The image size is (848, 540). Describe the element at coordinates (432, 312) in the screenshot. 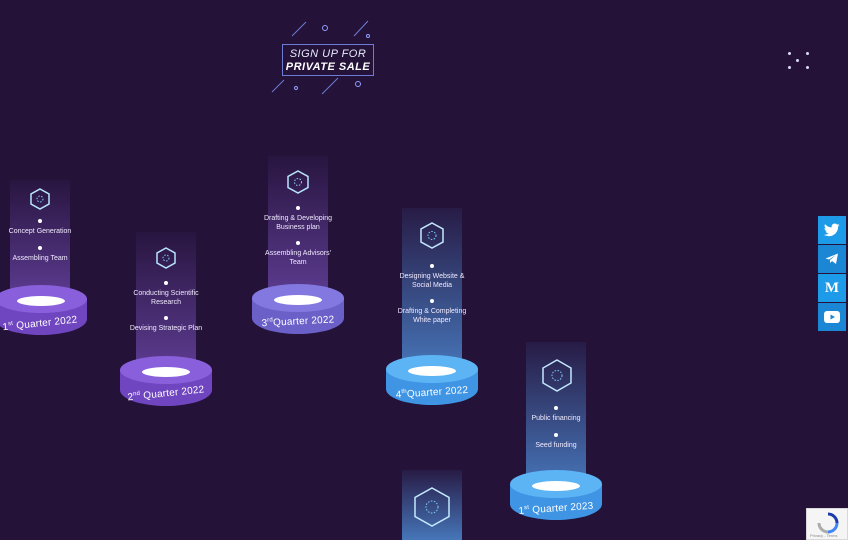

I see `pillar-item: Drafting & Completing White paper` at that location.